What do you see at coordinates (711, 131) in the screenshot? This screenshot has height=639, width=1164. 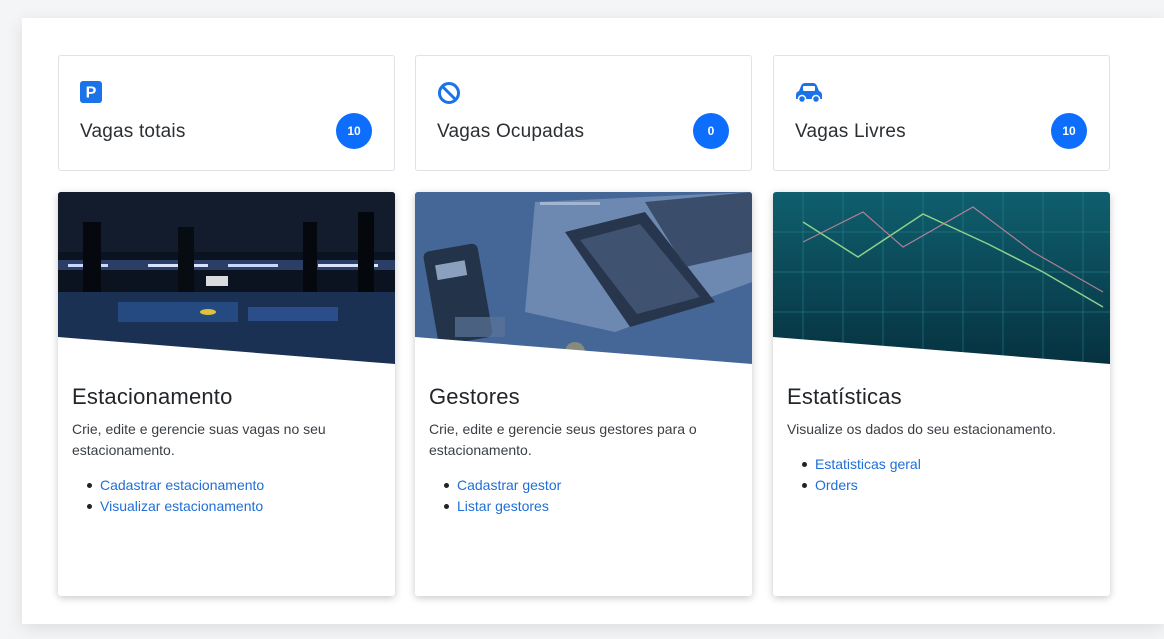 I see `stat-count-badge: 0` at bounding box center [711, 131].